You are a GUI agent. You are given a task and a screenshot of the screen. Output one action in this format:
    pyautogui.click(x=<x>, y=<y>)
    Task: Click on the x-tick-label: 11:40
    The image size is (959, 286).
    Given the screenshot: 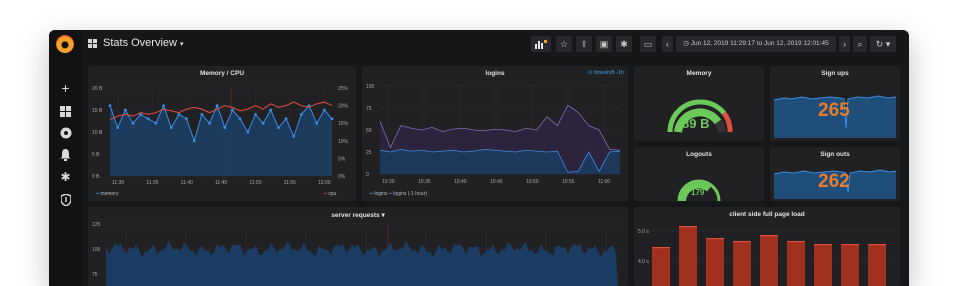 What is the action you would take?
    pyautogui.click(x=187, y=183)
    